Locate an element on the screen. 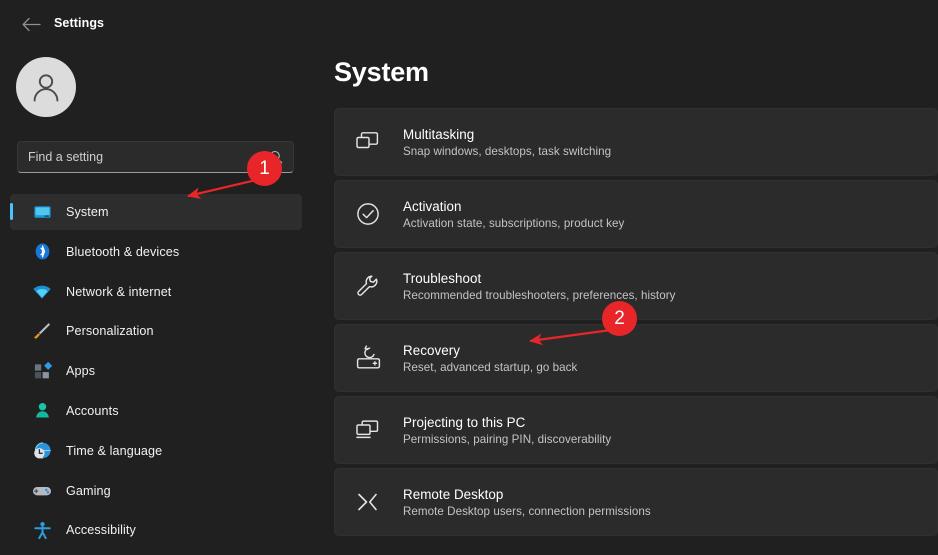 The height and width of the screenshot is (555, 938). user-avatar-icon is located at coordinates (46, 88).